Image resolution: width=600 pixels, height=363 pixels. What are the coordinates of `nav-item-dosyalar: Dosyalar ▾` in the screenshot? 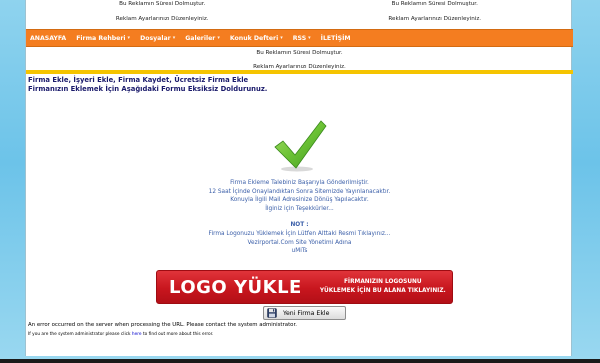 It's located at (157, 38).